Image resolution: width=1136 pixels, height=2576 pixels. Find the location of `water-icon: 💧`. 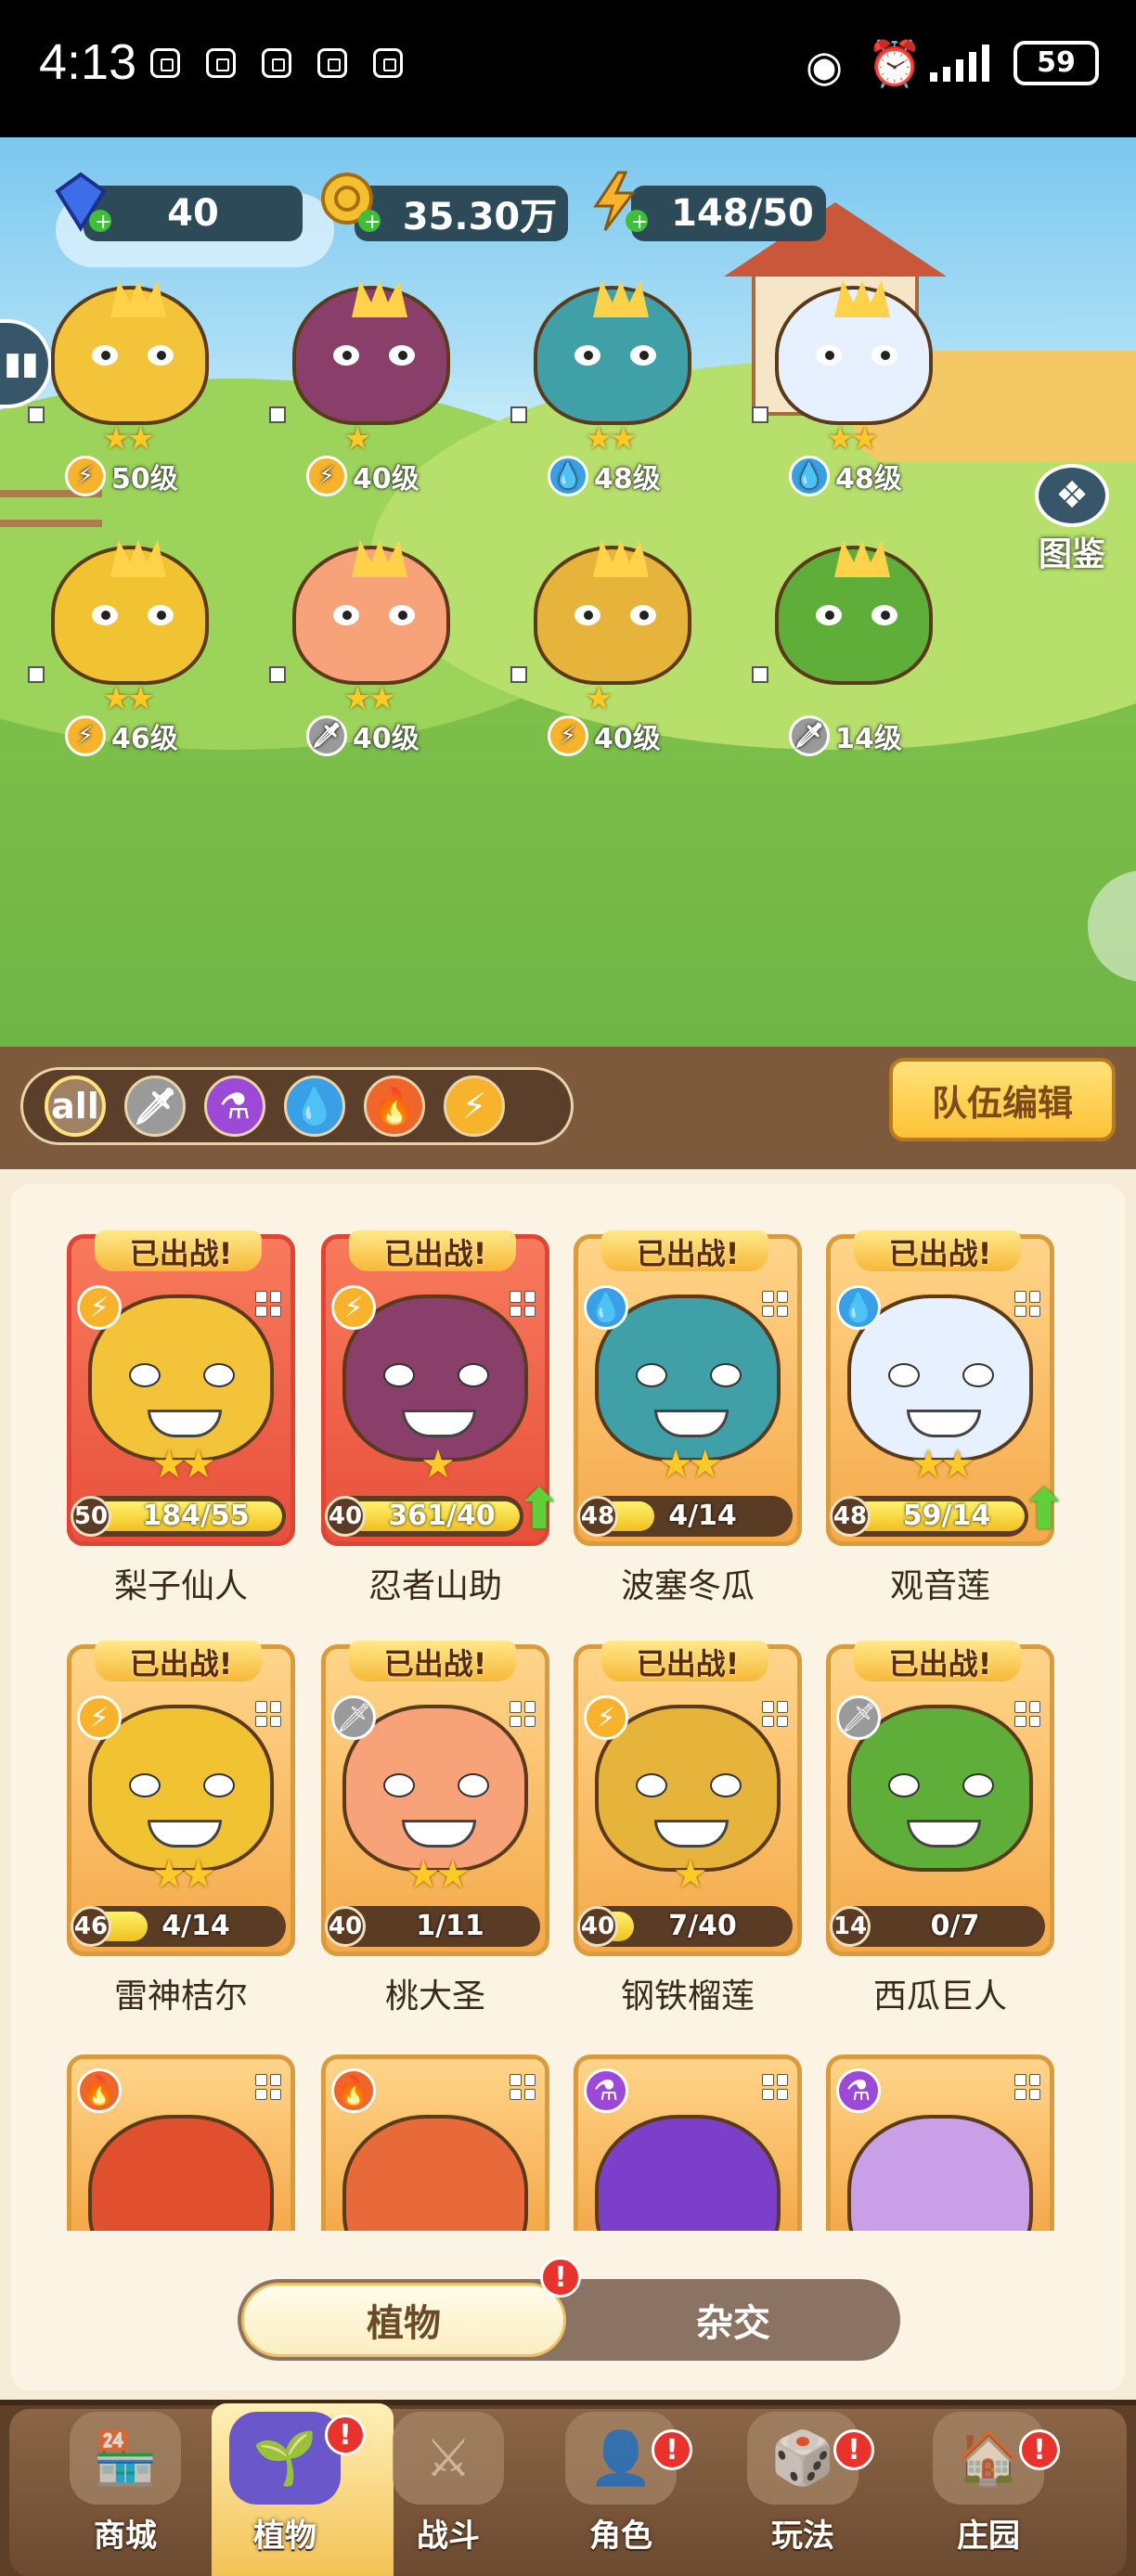

water-icon: 💧 is located at coordinates (858, 1308).